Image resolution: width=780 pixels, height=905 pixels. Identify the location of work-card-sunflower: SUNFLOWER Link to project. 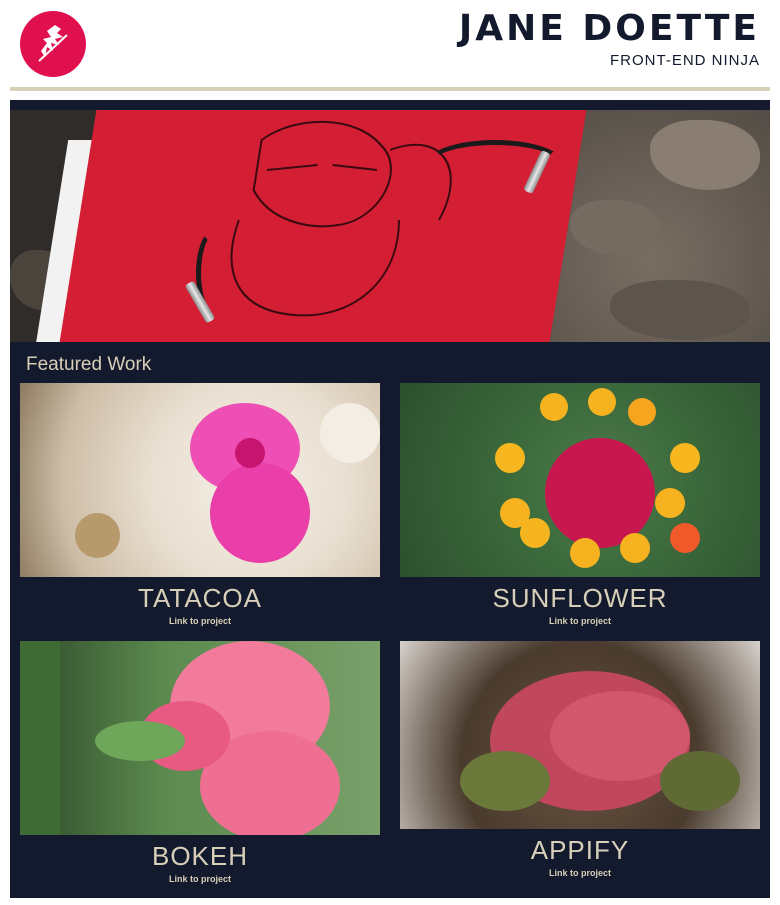
(580, 504).